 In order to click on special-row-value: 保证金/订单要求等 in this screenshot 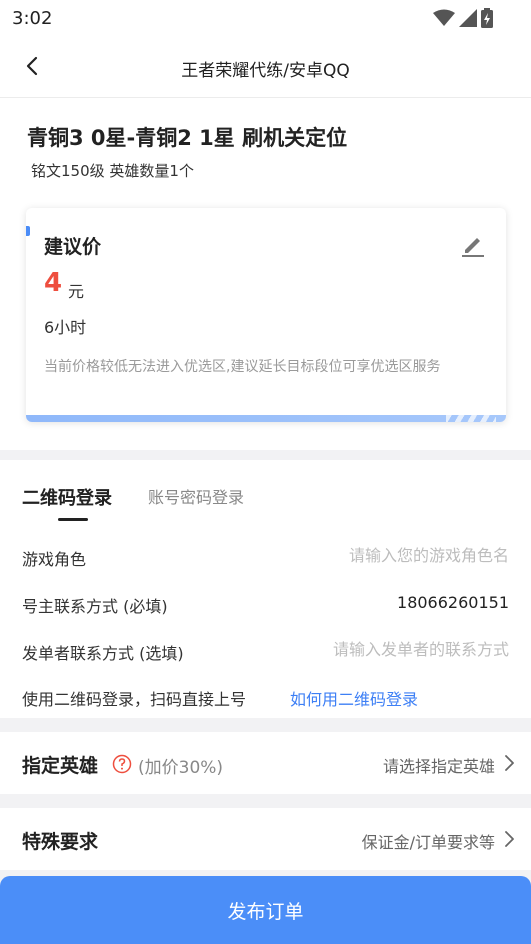, I will do `click(428, 842)`.